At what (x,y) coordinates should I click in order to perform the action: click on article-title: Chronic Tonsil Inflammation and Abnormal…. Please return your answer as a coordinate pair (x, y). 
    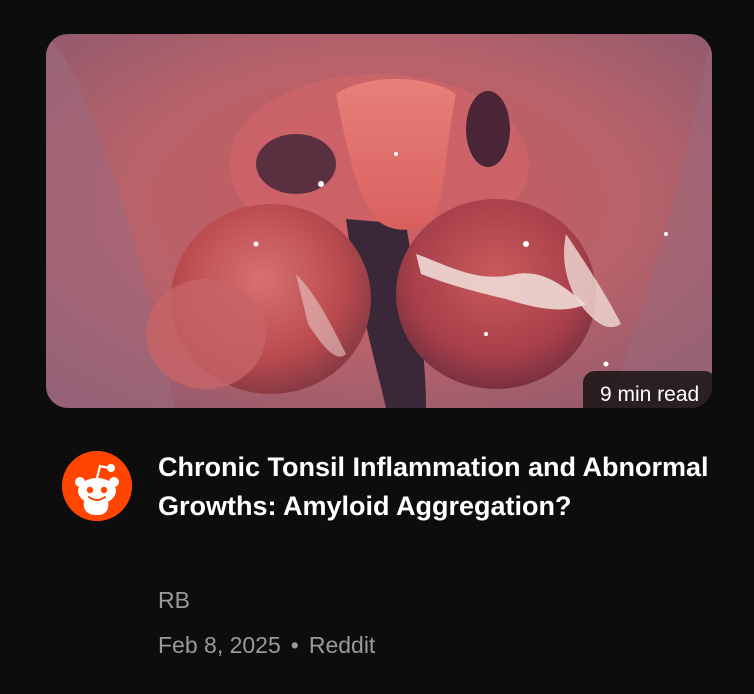
    Looking at the image, I should click on (438, 487).